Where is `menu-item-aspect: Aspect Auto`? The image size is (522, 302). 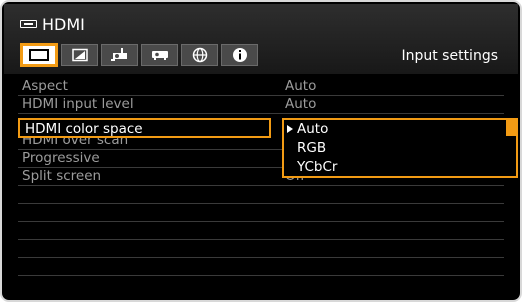 menu-item-aspect: Aspect Auto is located at coordinates (261, 87).